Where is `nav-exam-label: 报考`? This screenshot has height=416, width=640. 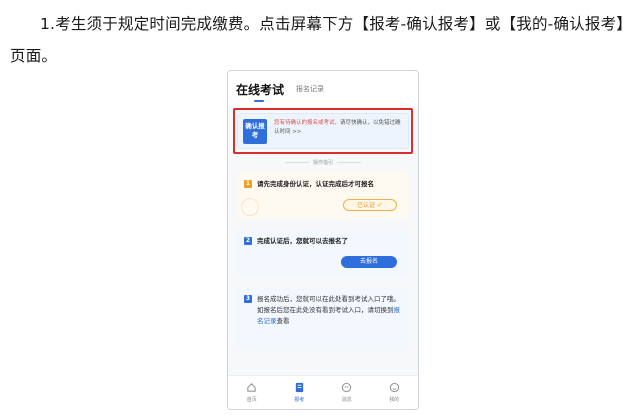 nav-exam-label: 报考 is located at coordinates (299, 400).